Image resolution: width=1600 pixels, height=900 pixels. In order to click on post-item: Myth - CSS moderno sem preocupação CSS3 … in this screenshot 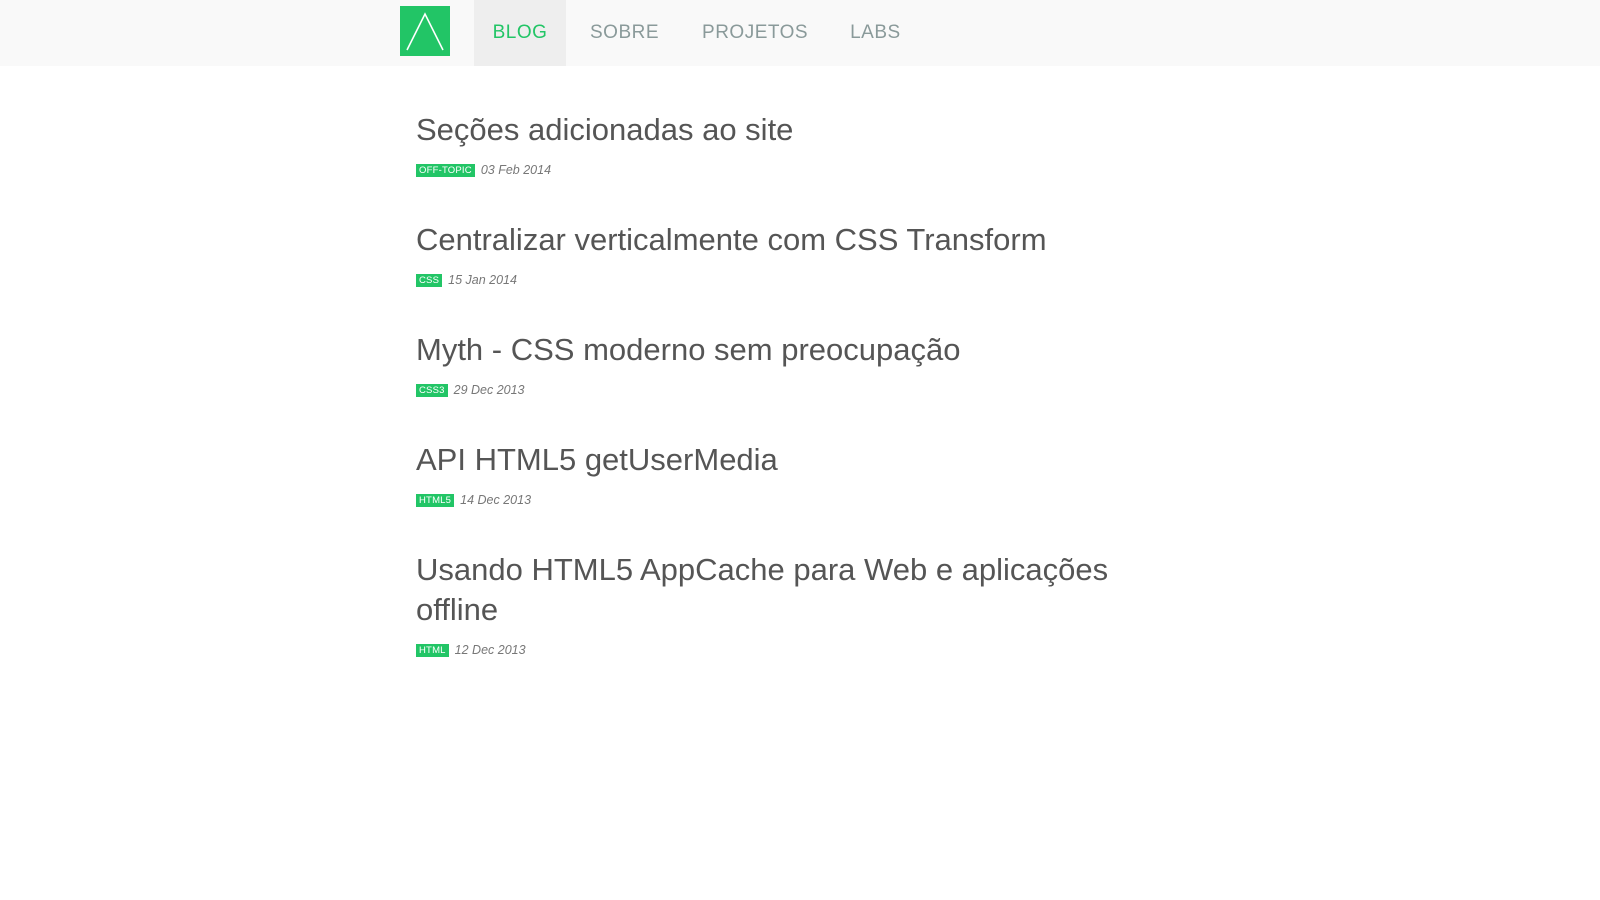, I will do `click(796, 364)`.